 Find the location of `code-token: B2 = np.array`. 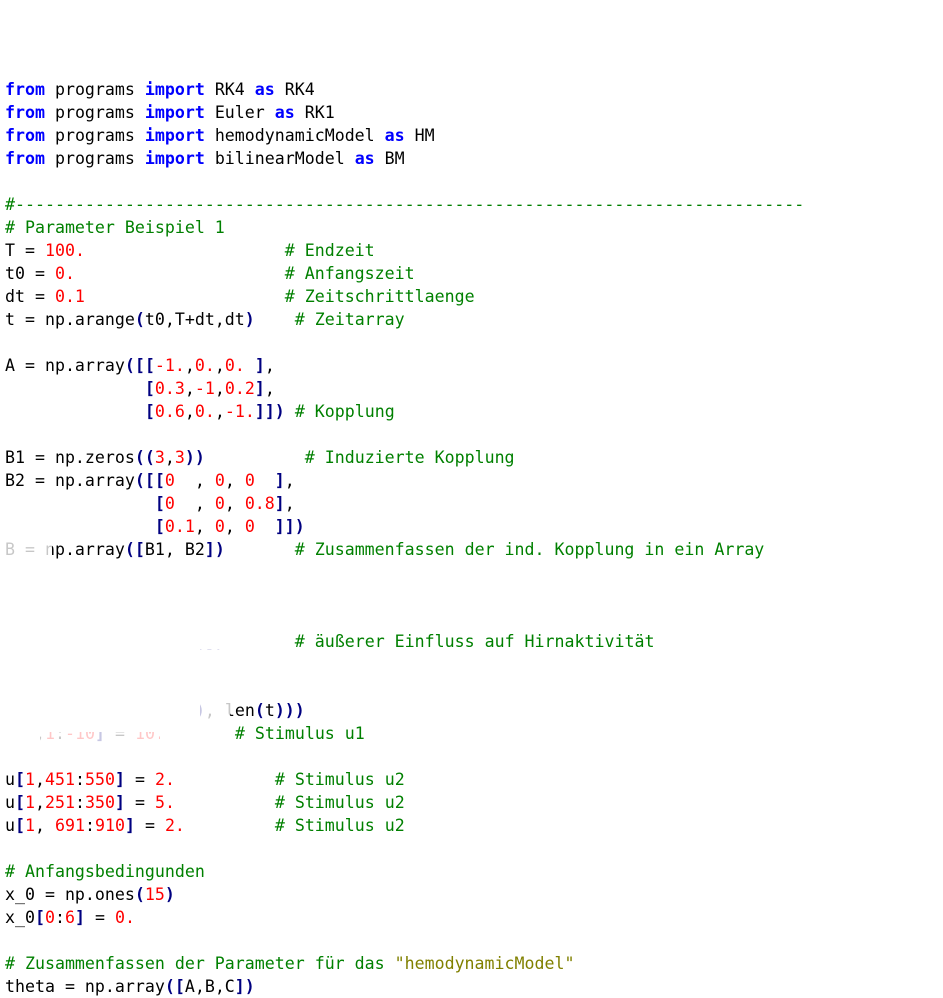

code-token: B2 = np.array is located at coordinates (70, 480).